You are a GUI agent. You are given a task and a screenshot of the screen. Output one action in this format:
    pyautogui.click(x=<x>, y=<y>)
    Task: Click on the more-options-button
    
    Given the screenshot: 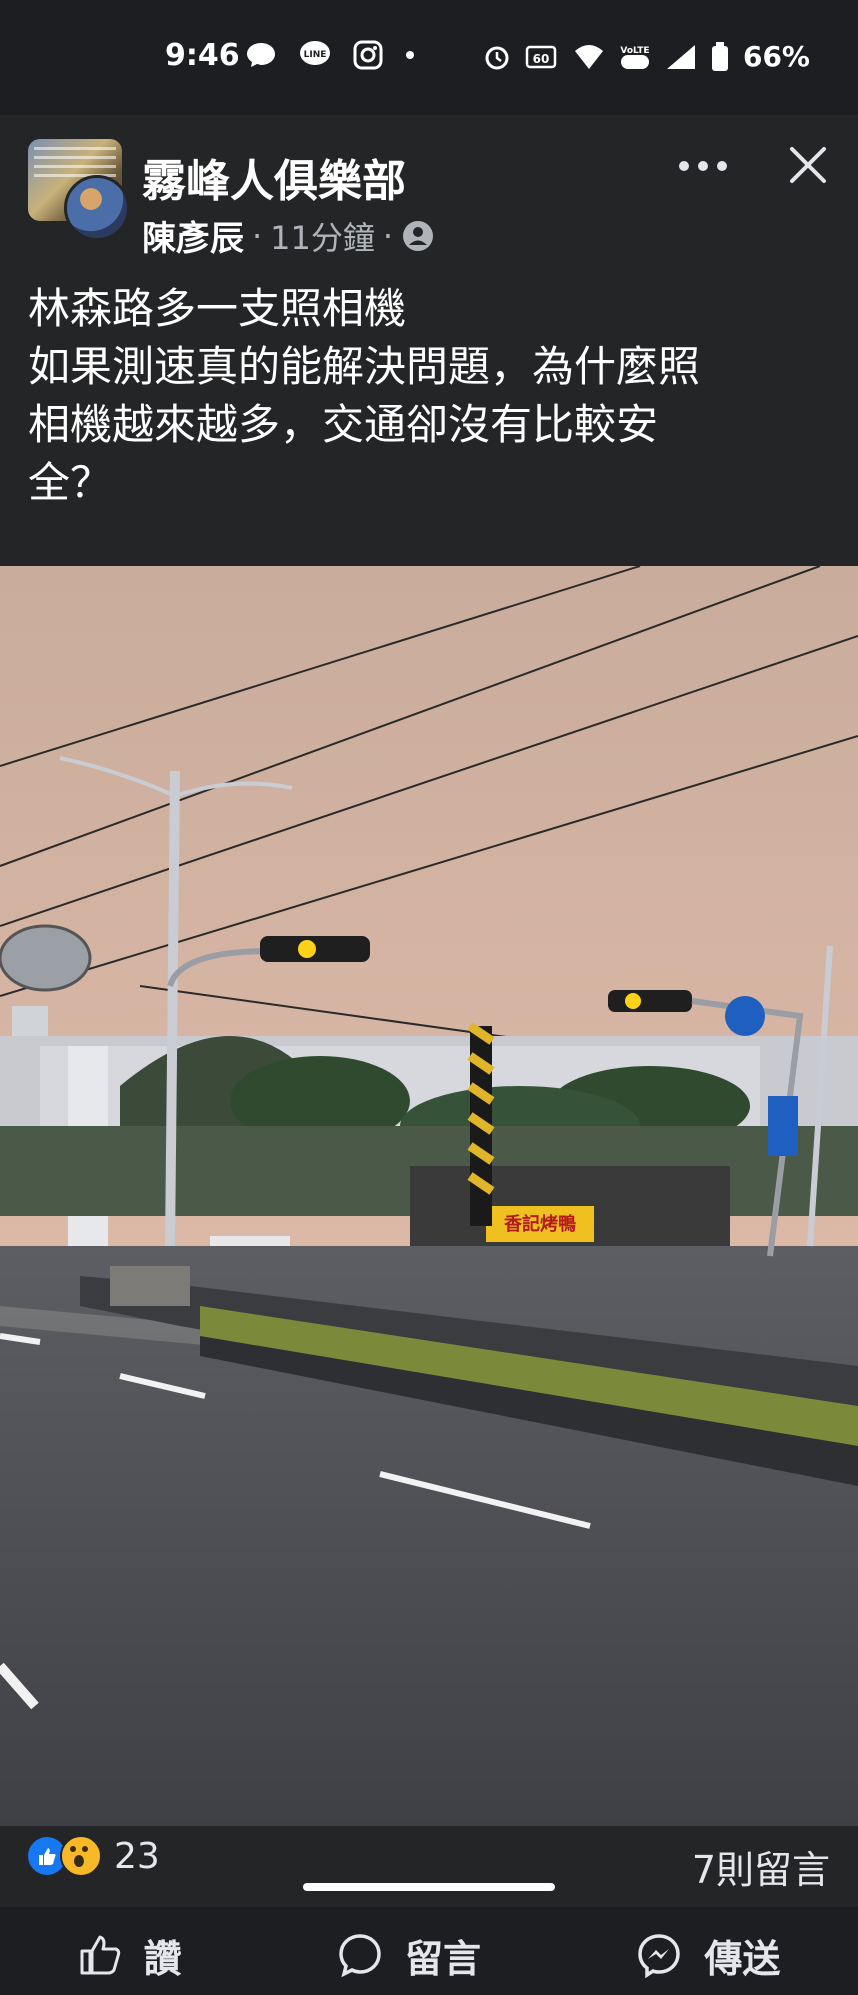 What is the action you would take?
    pyautogui.click(x=703, y=166)
    